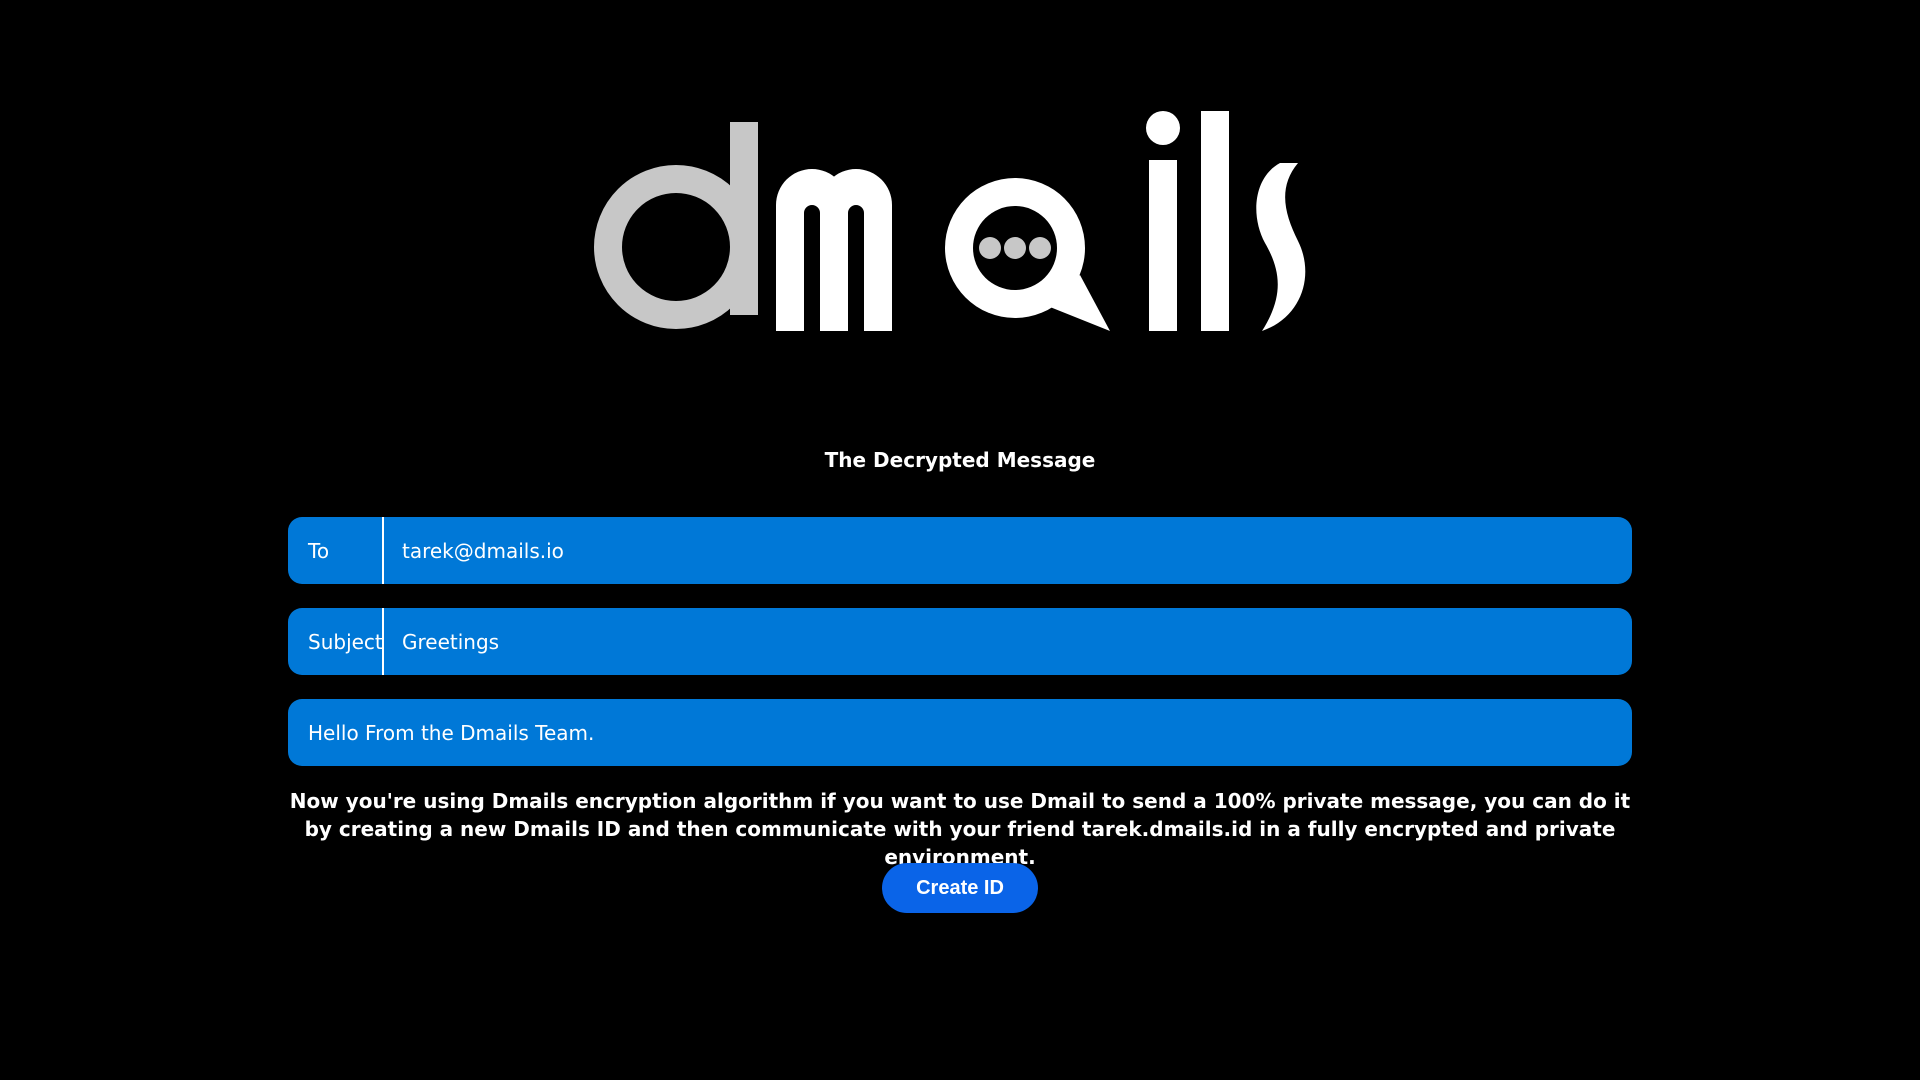 The height and width of the screenshot is (1080, 1920). I want to click on logo-letter-l, so click(1215, 221).